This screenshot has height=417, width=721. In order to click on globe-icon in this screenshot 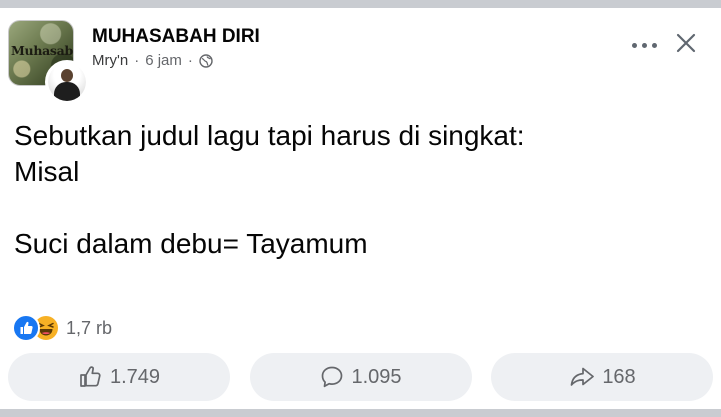, I will do `click(206, 60)`.